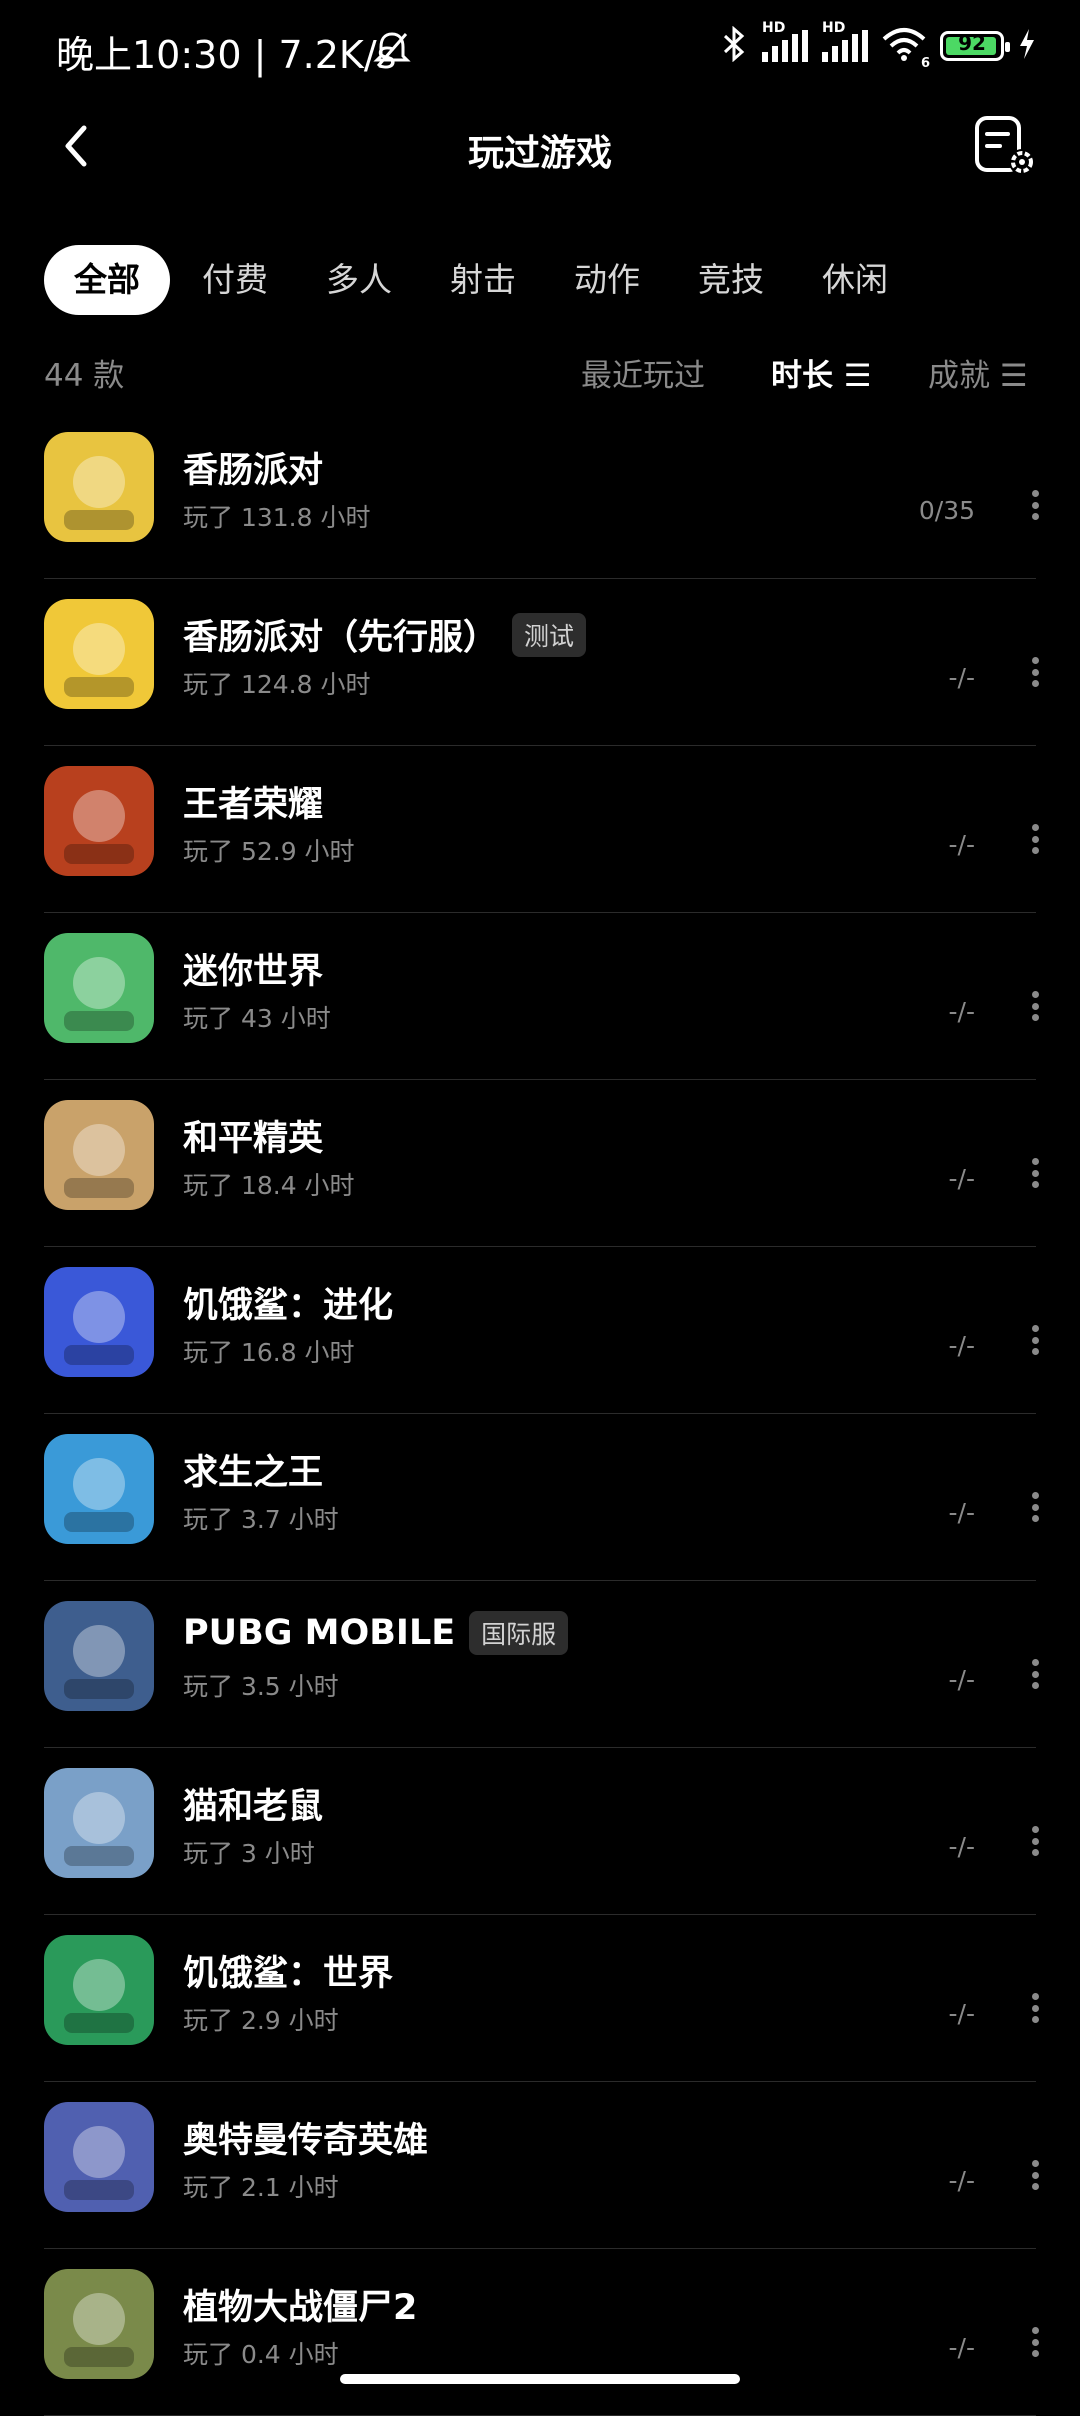 Image resolution: width=1080 pixels, height=2416 pixels. Describe the element at coordinates (1005, 147) in the screenshot. I see `list-settings-button` at that location.